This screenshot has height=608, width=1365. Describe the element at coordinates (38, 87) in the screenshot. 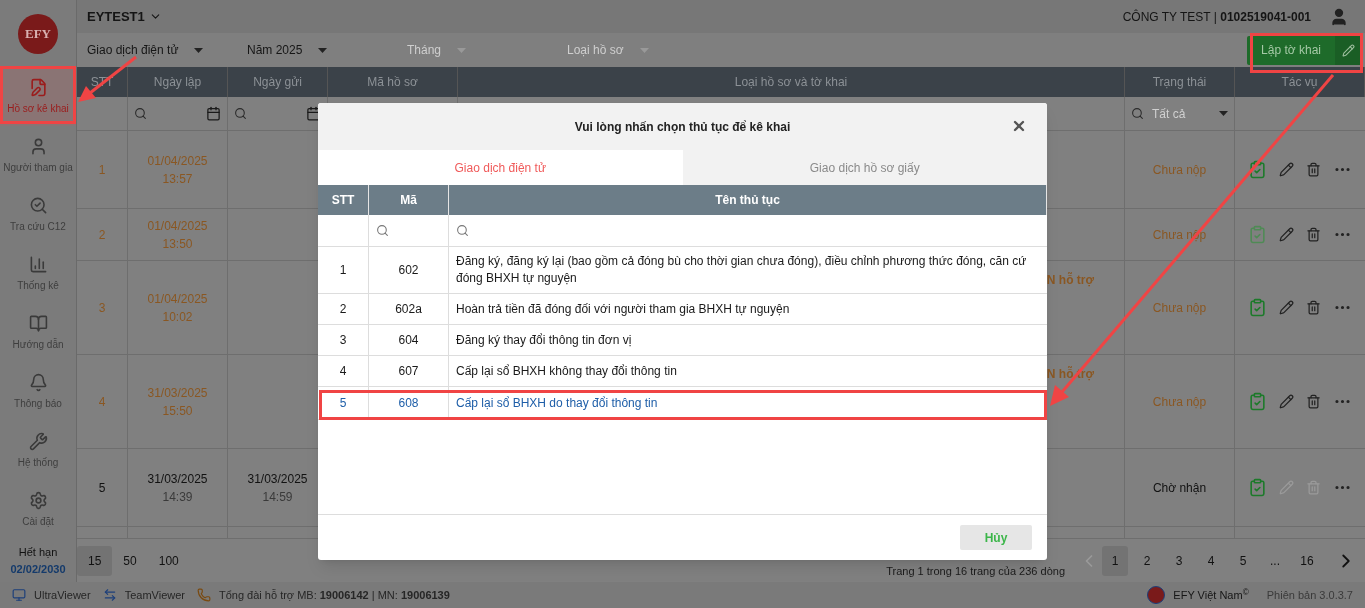

I see `document-pen-icon` at that location.